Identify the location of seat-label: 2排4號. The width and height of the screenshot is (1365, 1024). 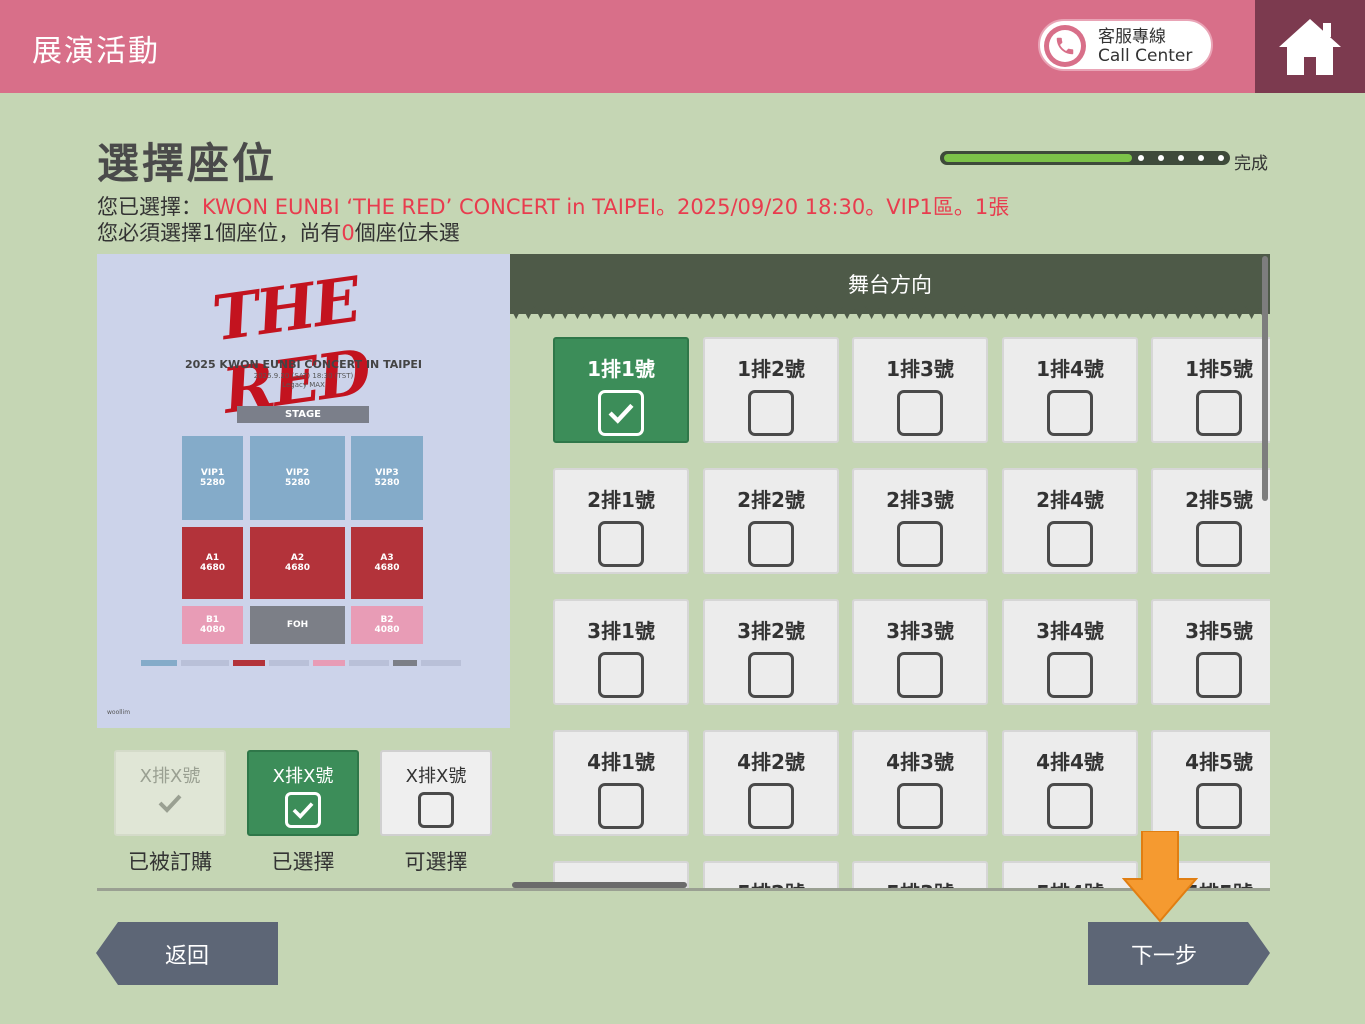
(1070, 500).